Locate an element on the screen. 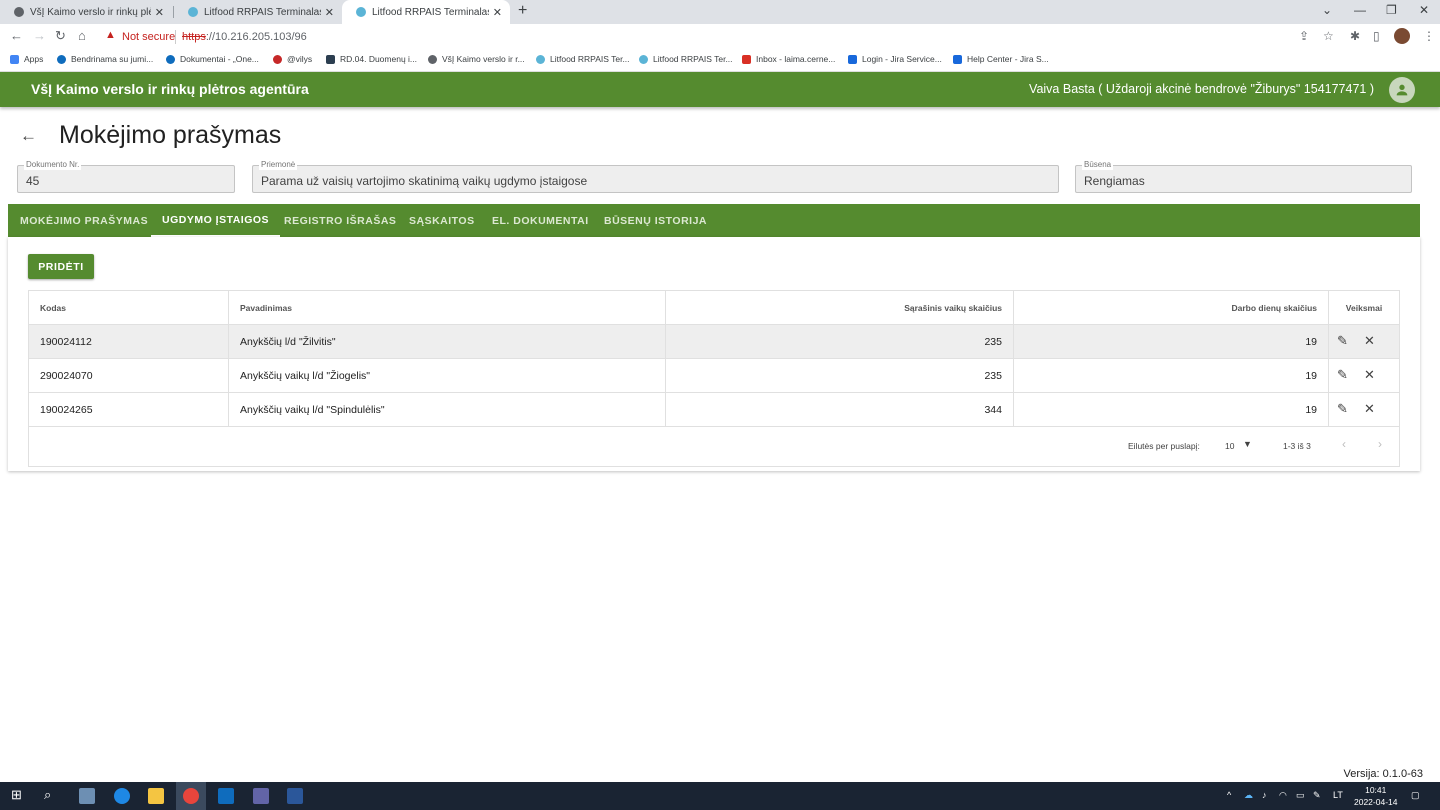 This screenshot has width=1440, height=810. column-header-children: Sąrašinis vaikų skaičius is located at coordinates (840, 307).